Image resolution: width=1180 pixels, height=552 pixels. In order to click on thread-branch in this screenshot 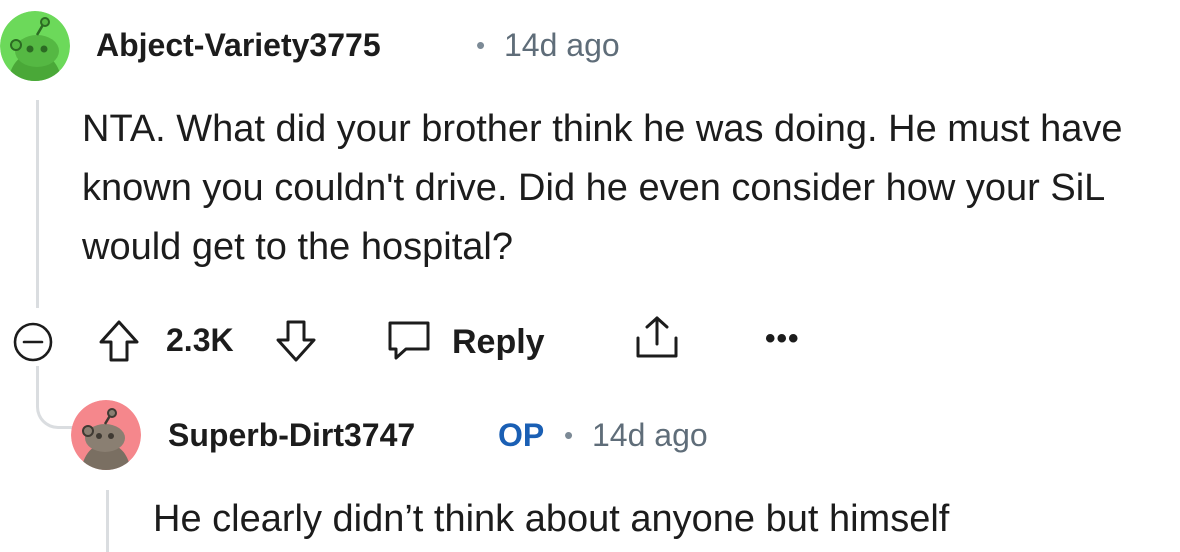, I will do `click(54, 403)`.